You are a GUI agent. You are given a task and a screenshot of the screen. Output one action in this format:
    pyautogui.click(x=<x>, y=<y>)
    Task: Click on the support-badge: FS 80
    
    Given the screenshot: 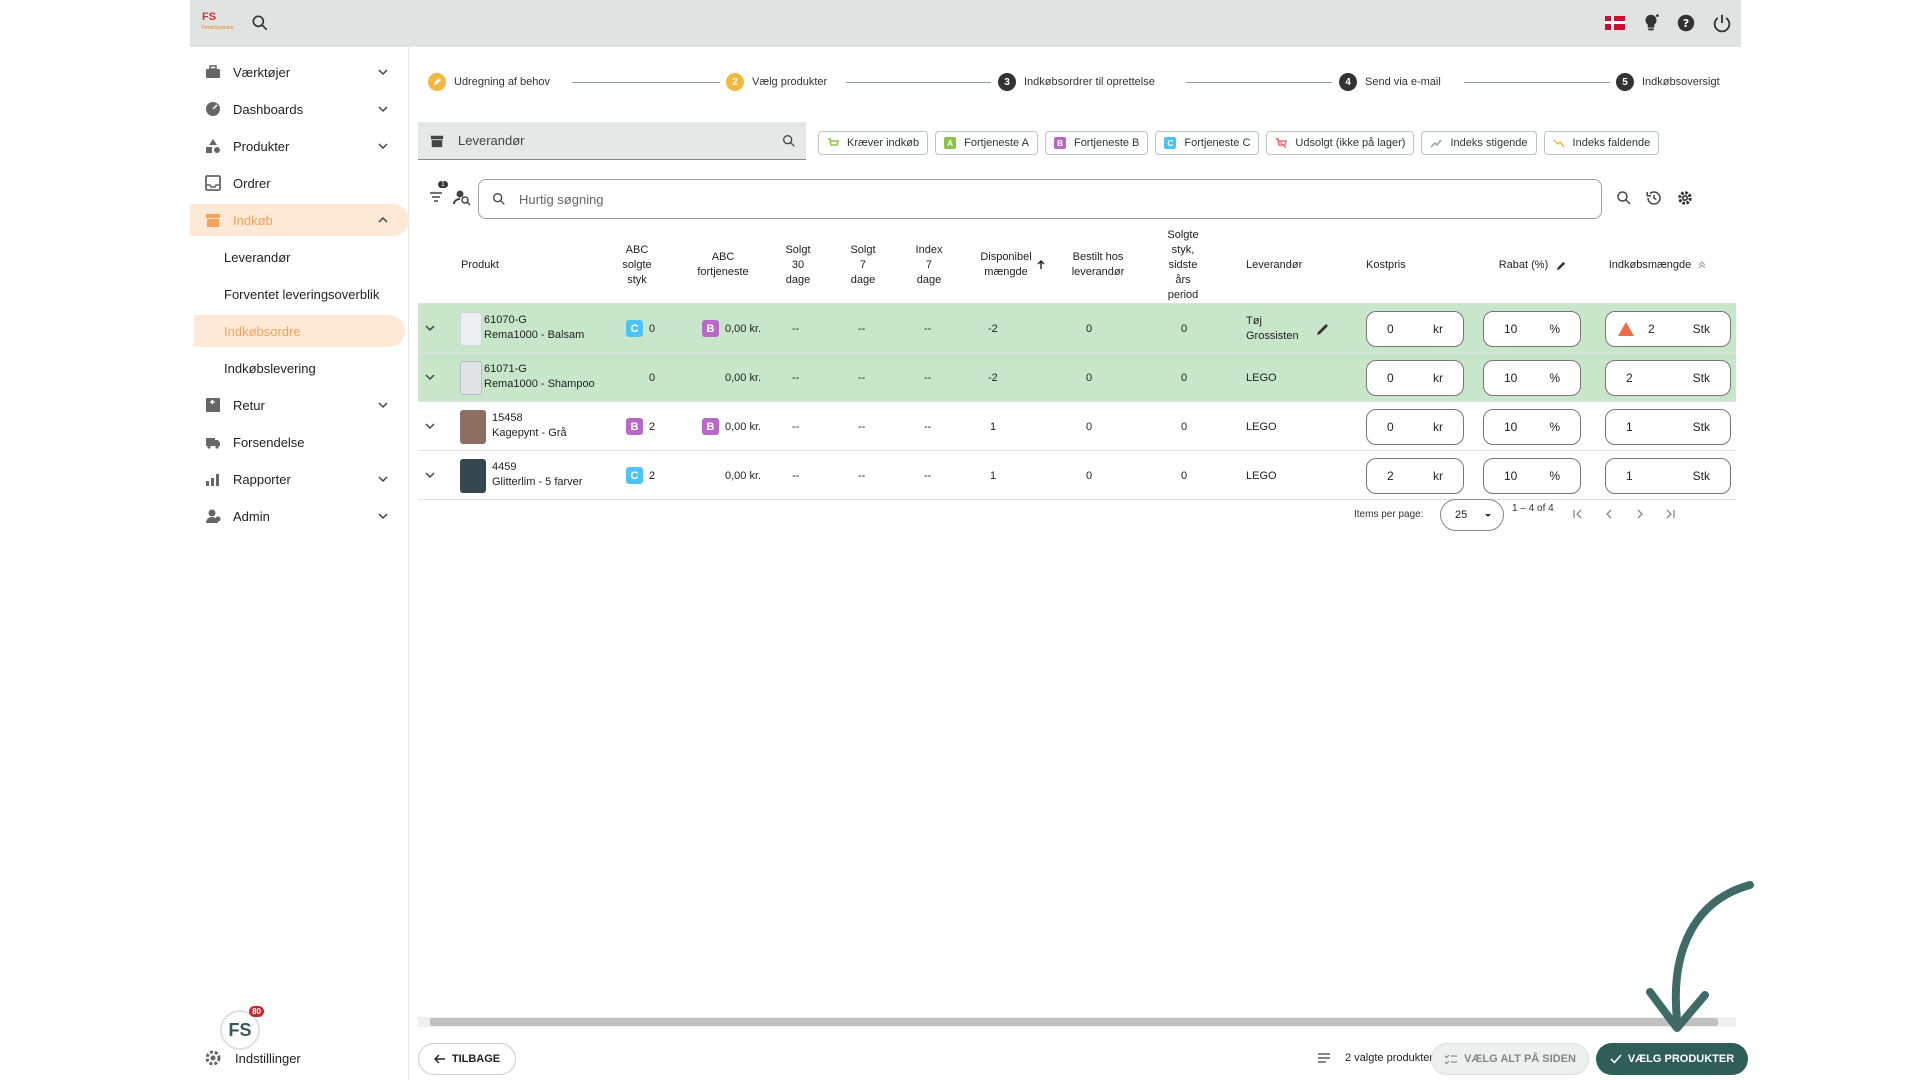 What is the action you would take?
    pyautogui.click(x=242, y=1028)
    